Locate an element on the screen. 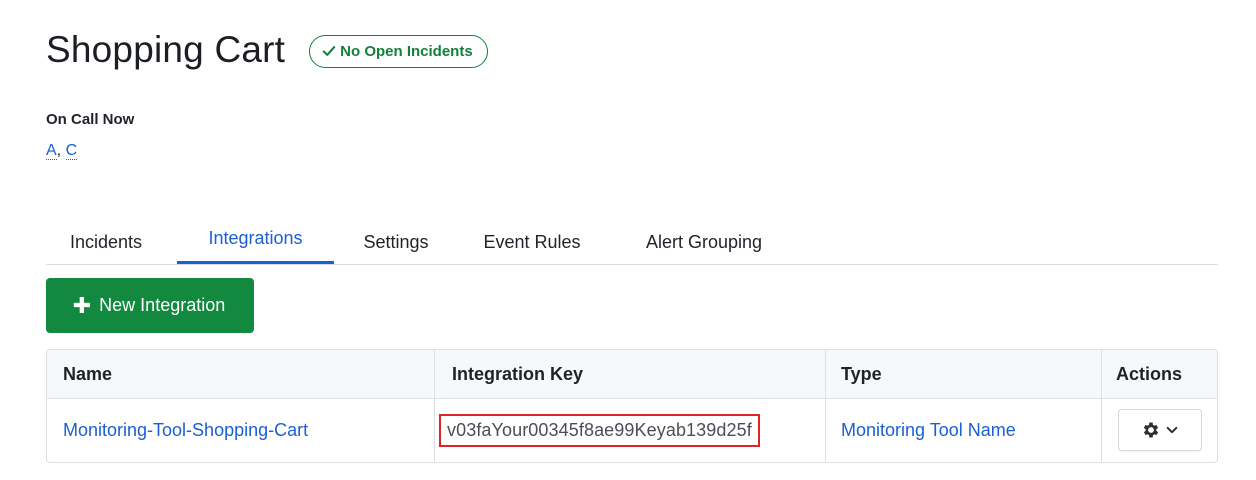  actions-cell is located at coordinates (1167, 430).